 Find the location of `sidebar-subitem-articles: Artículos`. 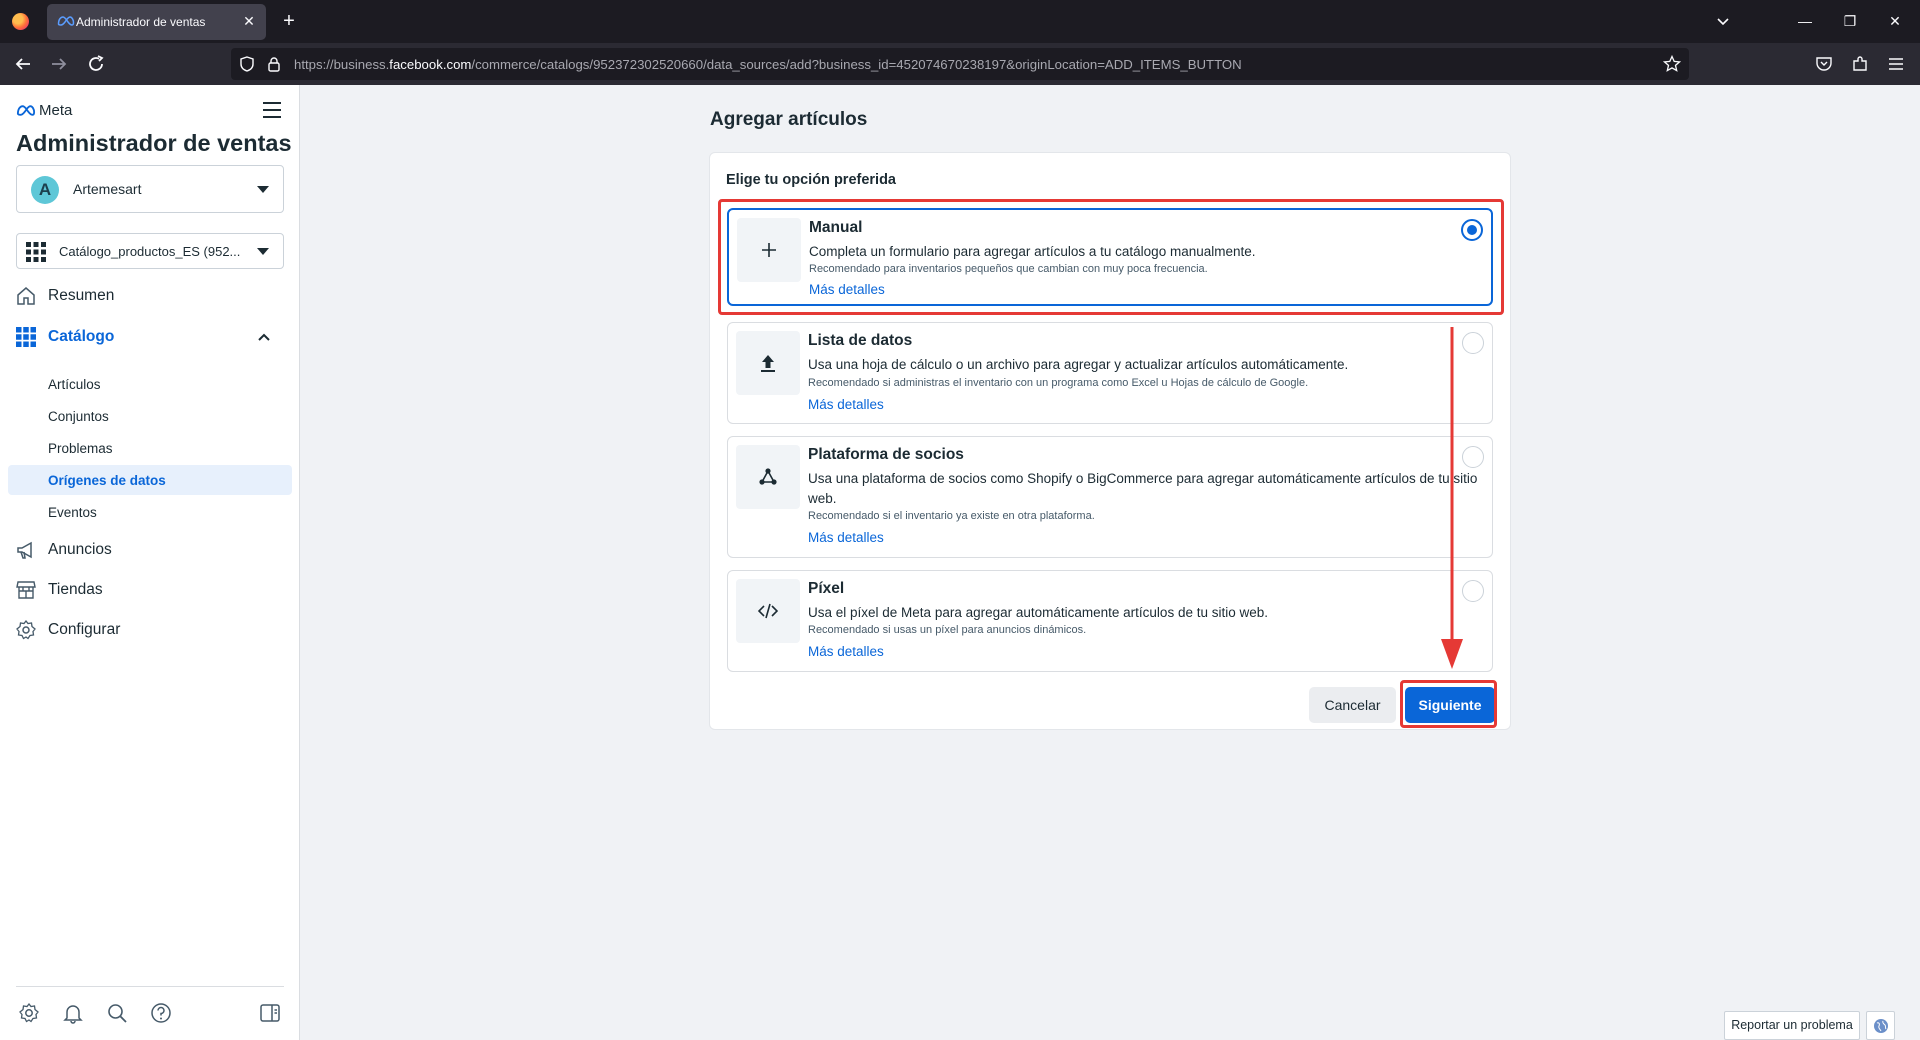

sidebar-subitem-articles: Artículos is located at coordinates (150, 384).